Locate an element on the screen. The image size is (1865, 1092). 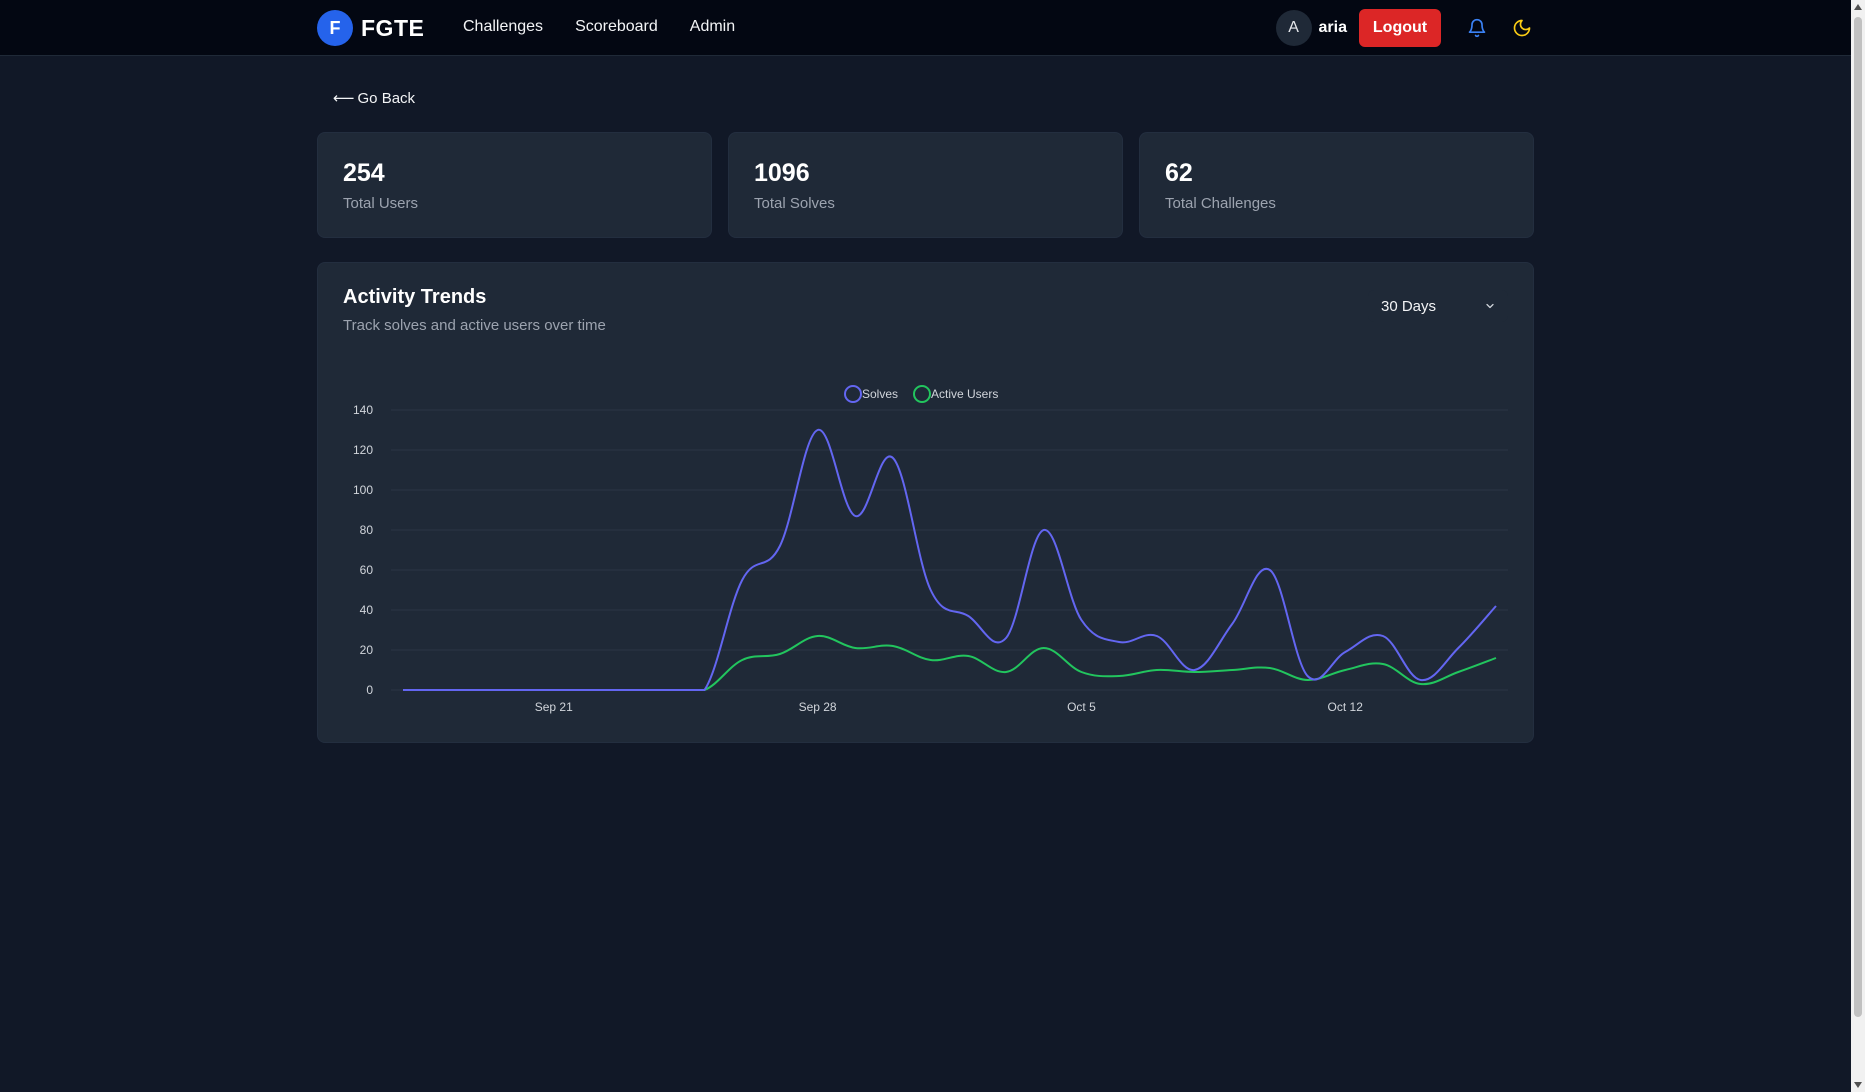
stat-value: 1096 is located at coordinates (782, 173).